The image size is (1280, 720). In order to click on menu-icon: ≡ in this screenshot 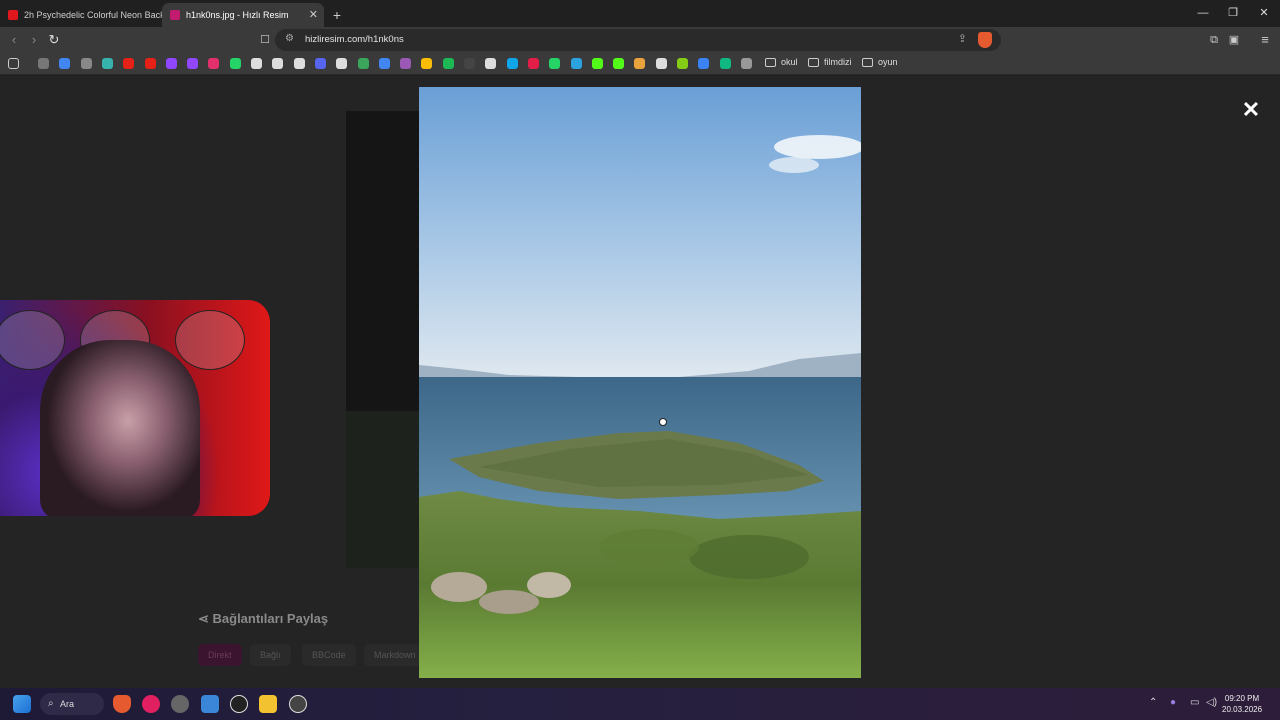, I will do `click(1265, 40)`.